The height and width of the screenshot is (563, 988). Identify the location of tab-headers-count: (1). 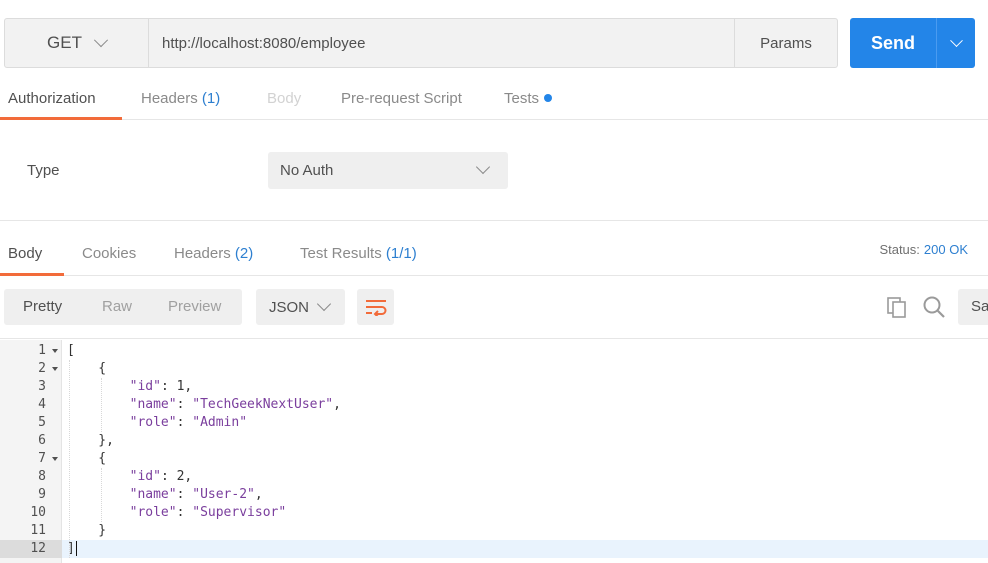
(211, 98).